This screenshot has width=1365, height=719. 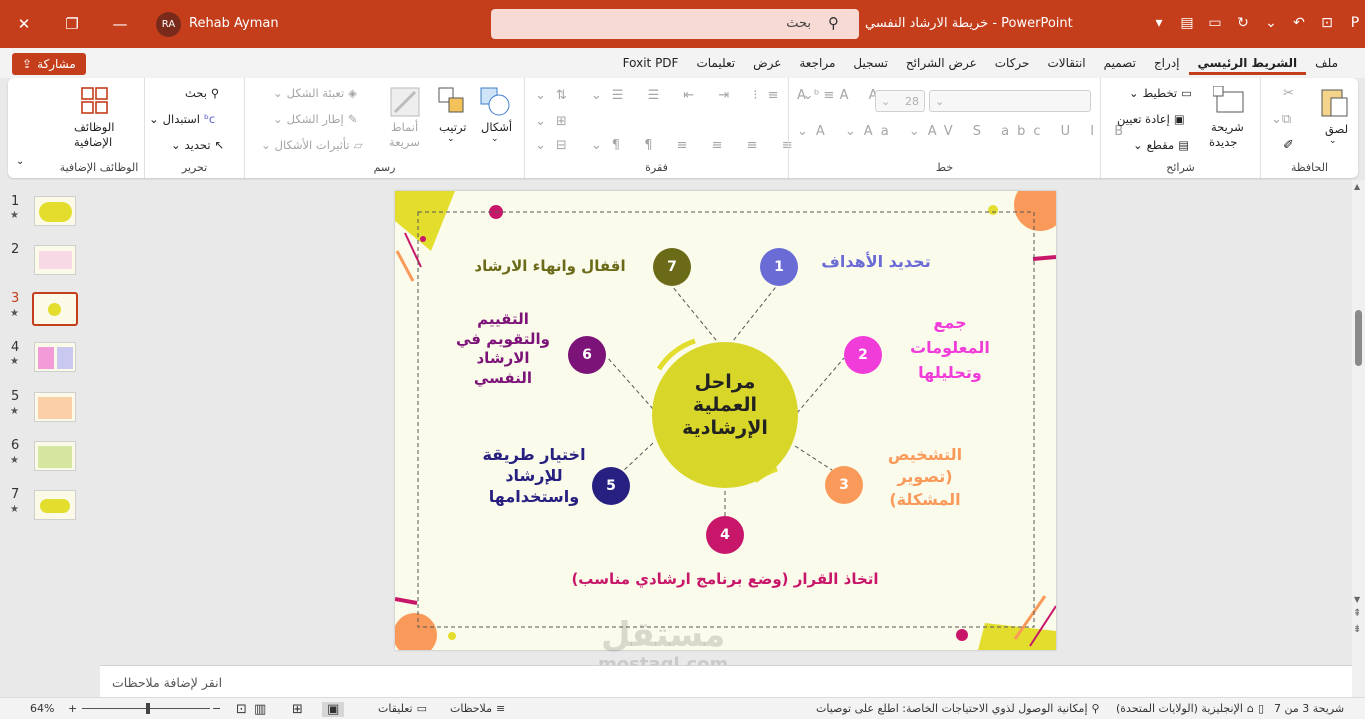 What do you see at coordinates (495, 139) in the screenshot?
I see `shapes-chevron-icon: ⌄` at bounding box center [495, 139].